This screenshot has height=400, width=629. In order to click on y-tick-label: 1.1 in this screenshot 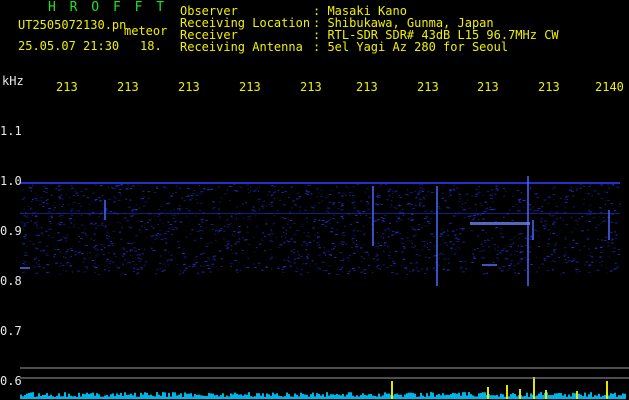, I will do `click(11, 131)`.